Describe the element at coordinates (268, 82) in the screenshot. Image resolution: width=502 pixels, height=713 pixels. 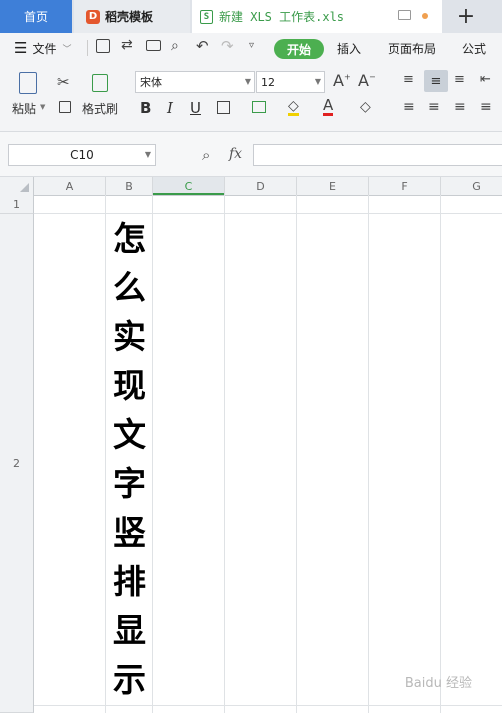
I see `font-size-value: 12` at that location.